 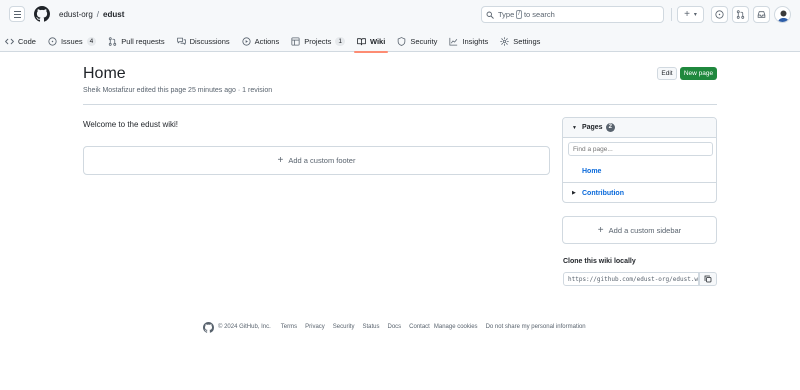 What do you see at coordinates (639, 160) in the screenshot?
I see `pages-panel: ▼ Pages 2 Home ▶ Contribution` at bounding box center [639, 160].